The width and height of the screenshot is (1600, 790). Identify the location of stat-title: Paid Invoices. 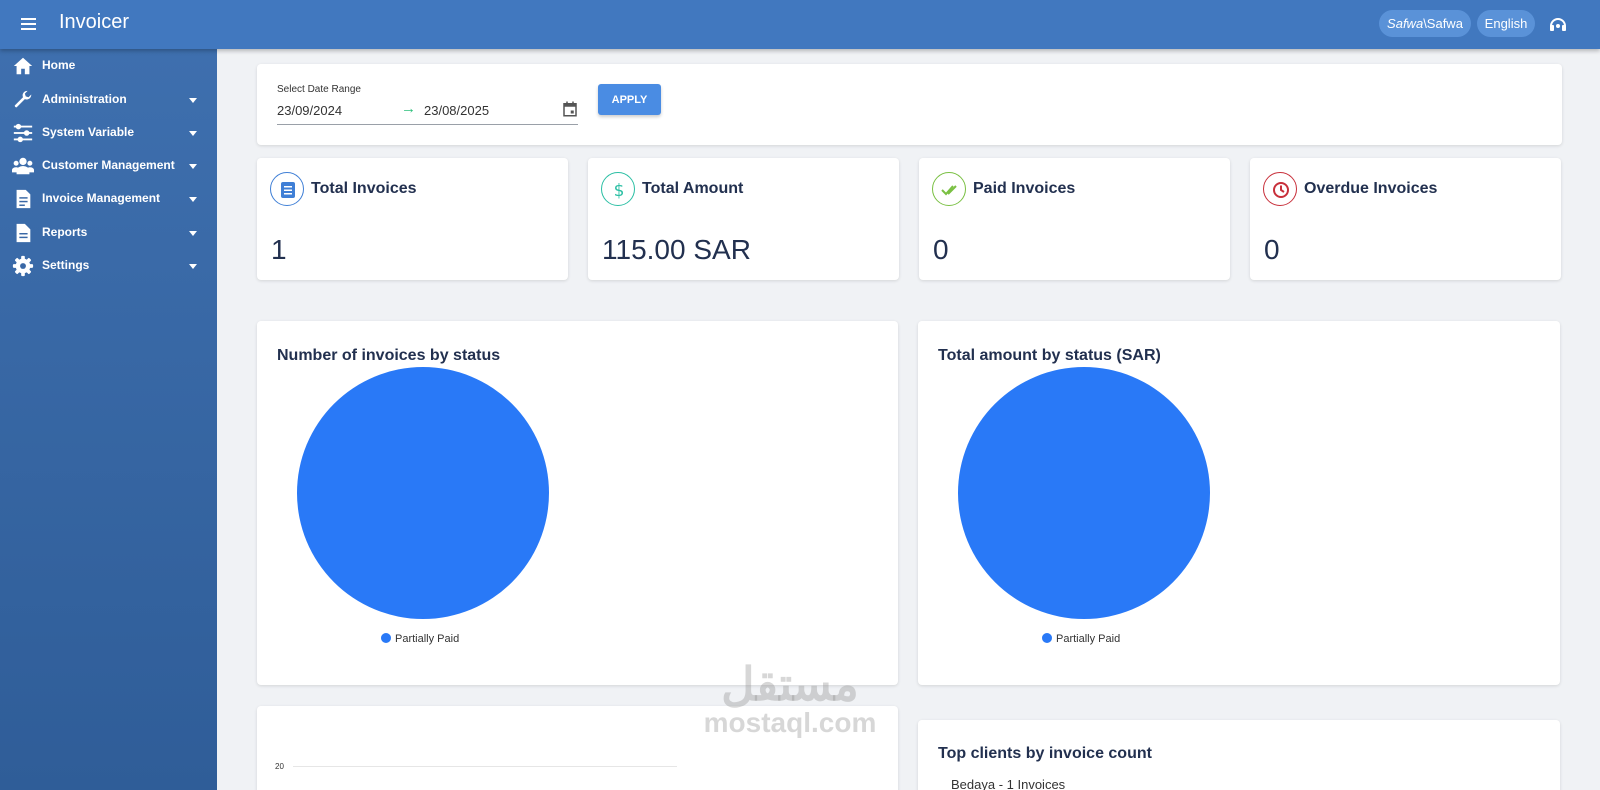
(1024, 188).